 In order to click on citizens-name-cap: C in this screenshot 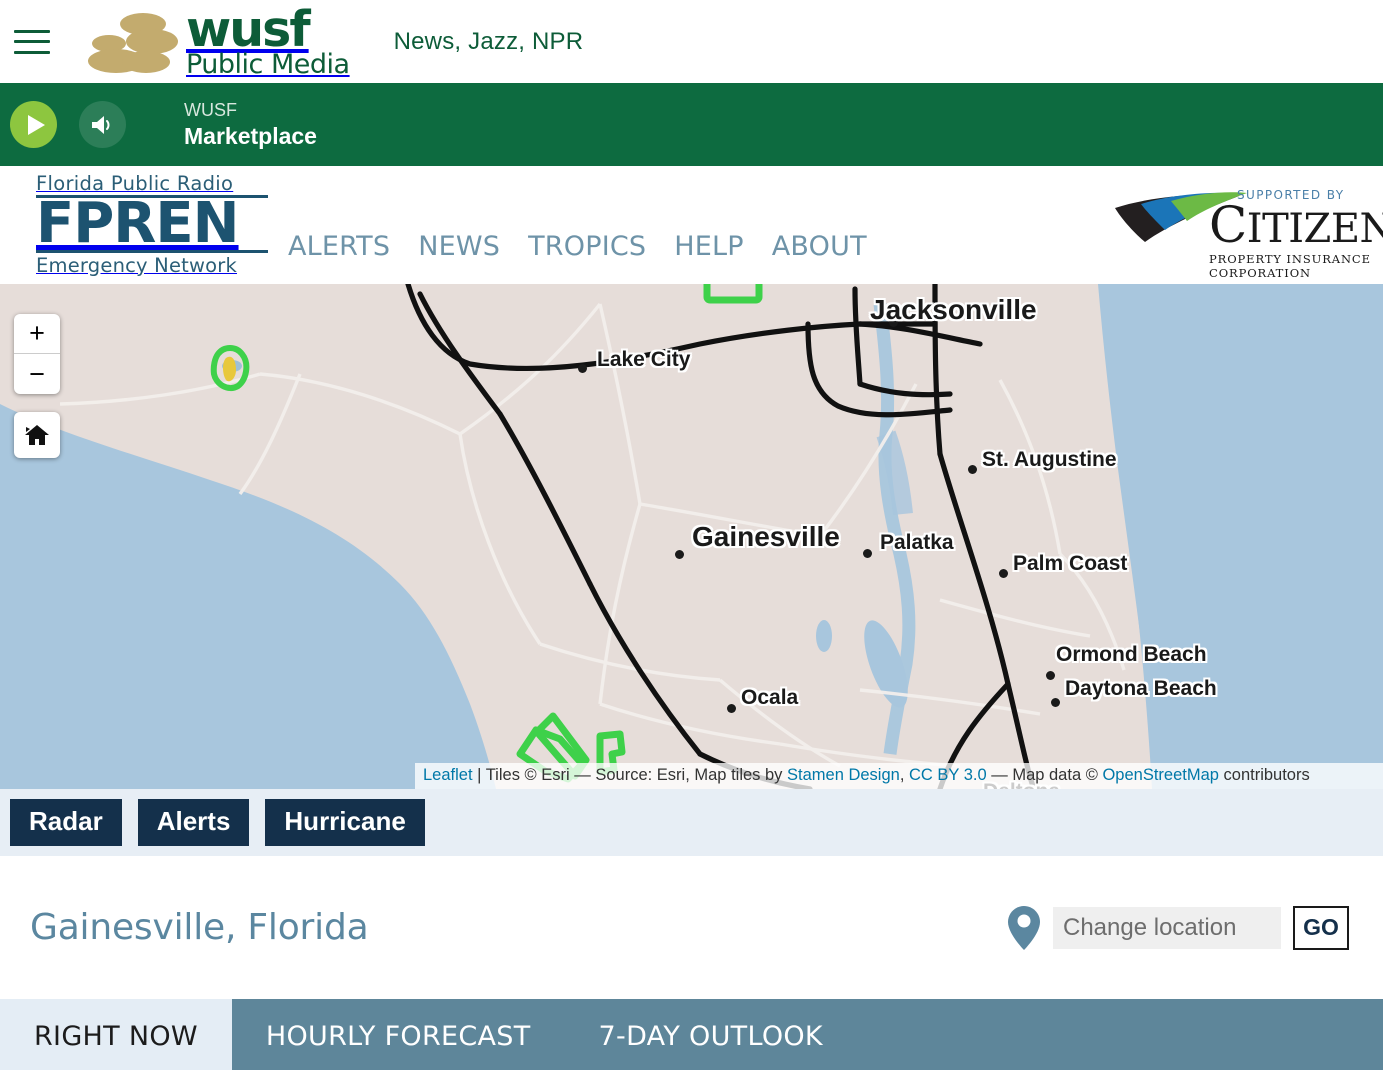, I will do `click(1228, 225)`.